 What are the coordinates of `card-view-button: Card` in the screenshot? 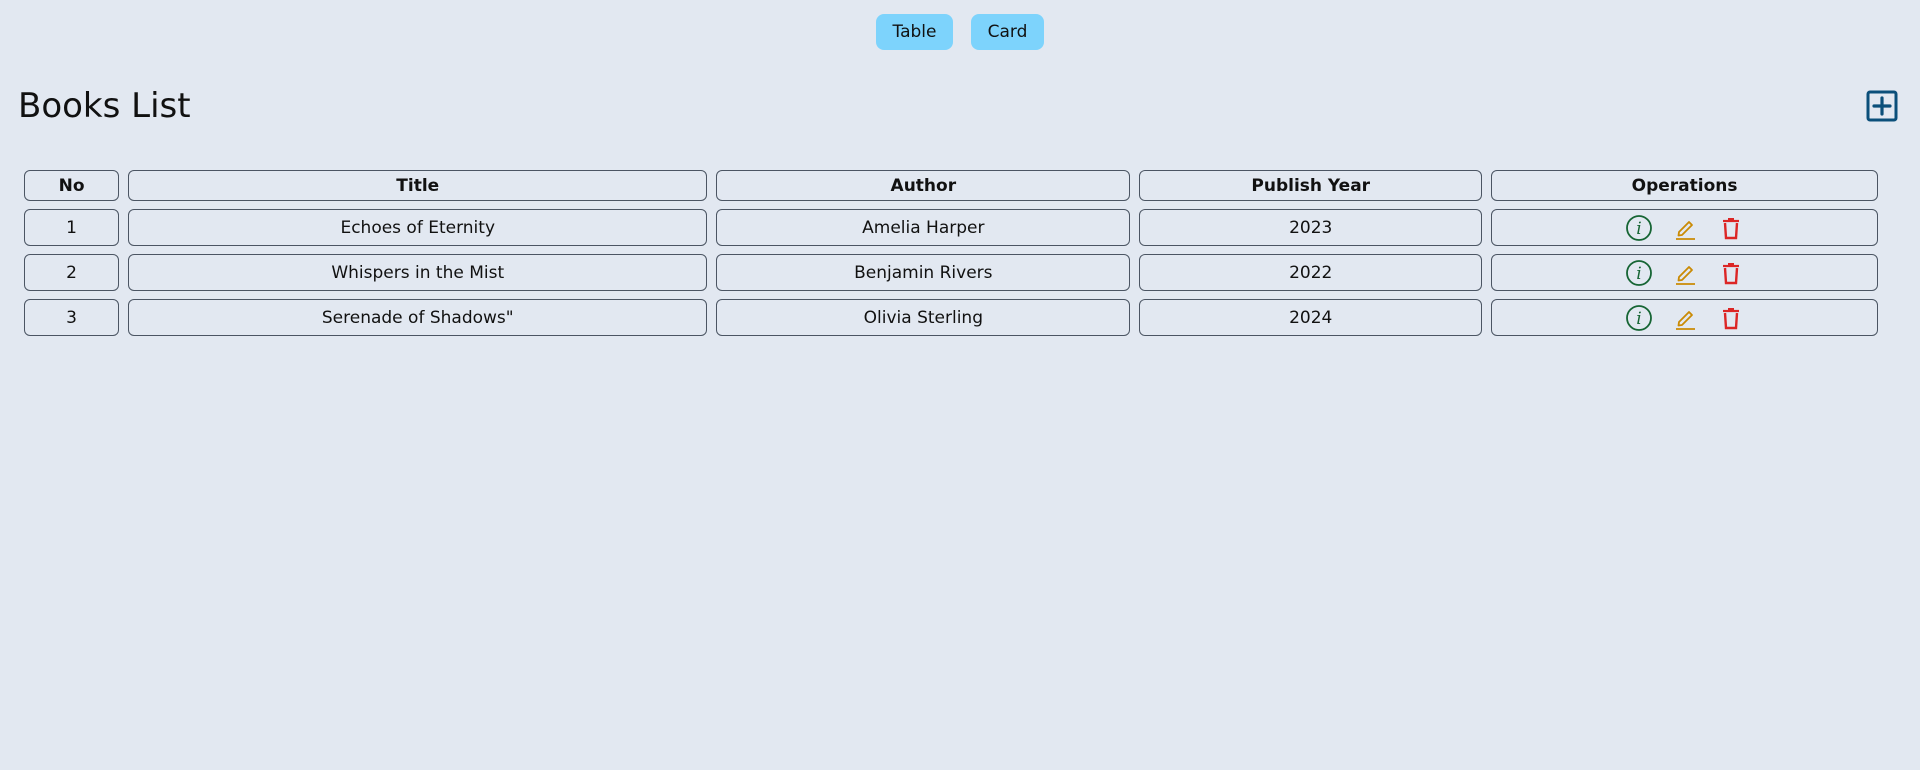 It's located at (1007, 32).